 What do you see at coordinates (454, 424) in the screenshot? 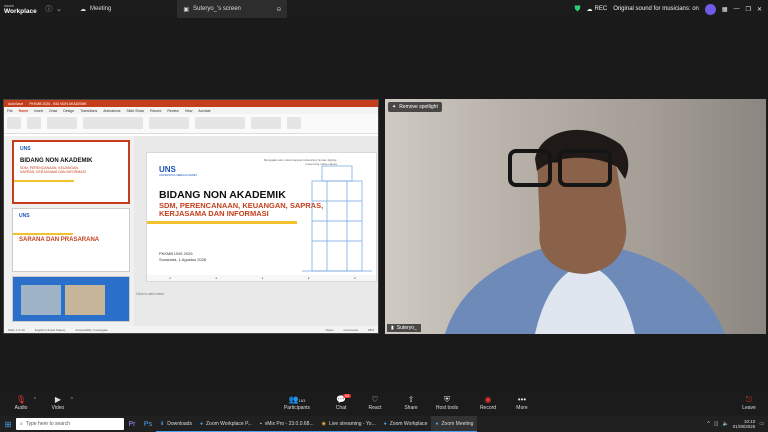
I see `taskbar-app-zoom-meeting: ● Zoom Meeting` at bounding box center [454, 424].